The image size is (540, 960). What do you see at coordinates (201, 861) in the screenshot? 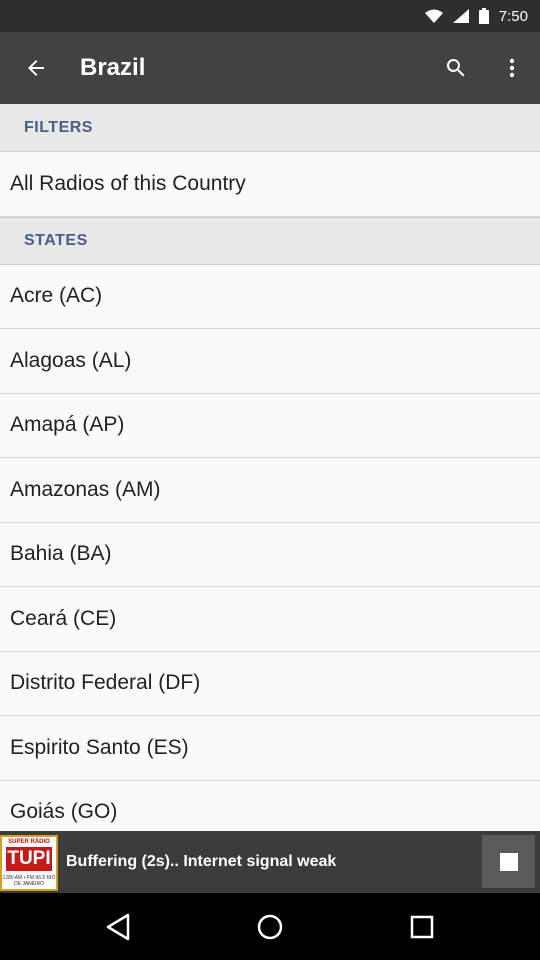
I see `player-status-message: Buffering (2s).. Internet signal weak` at bounding box center [201, 861].